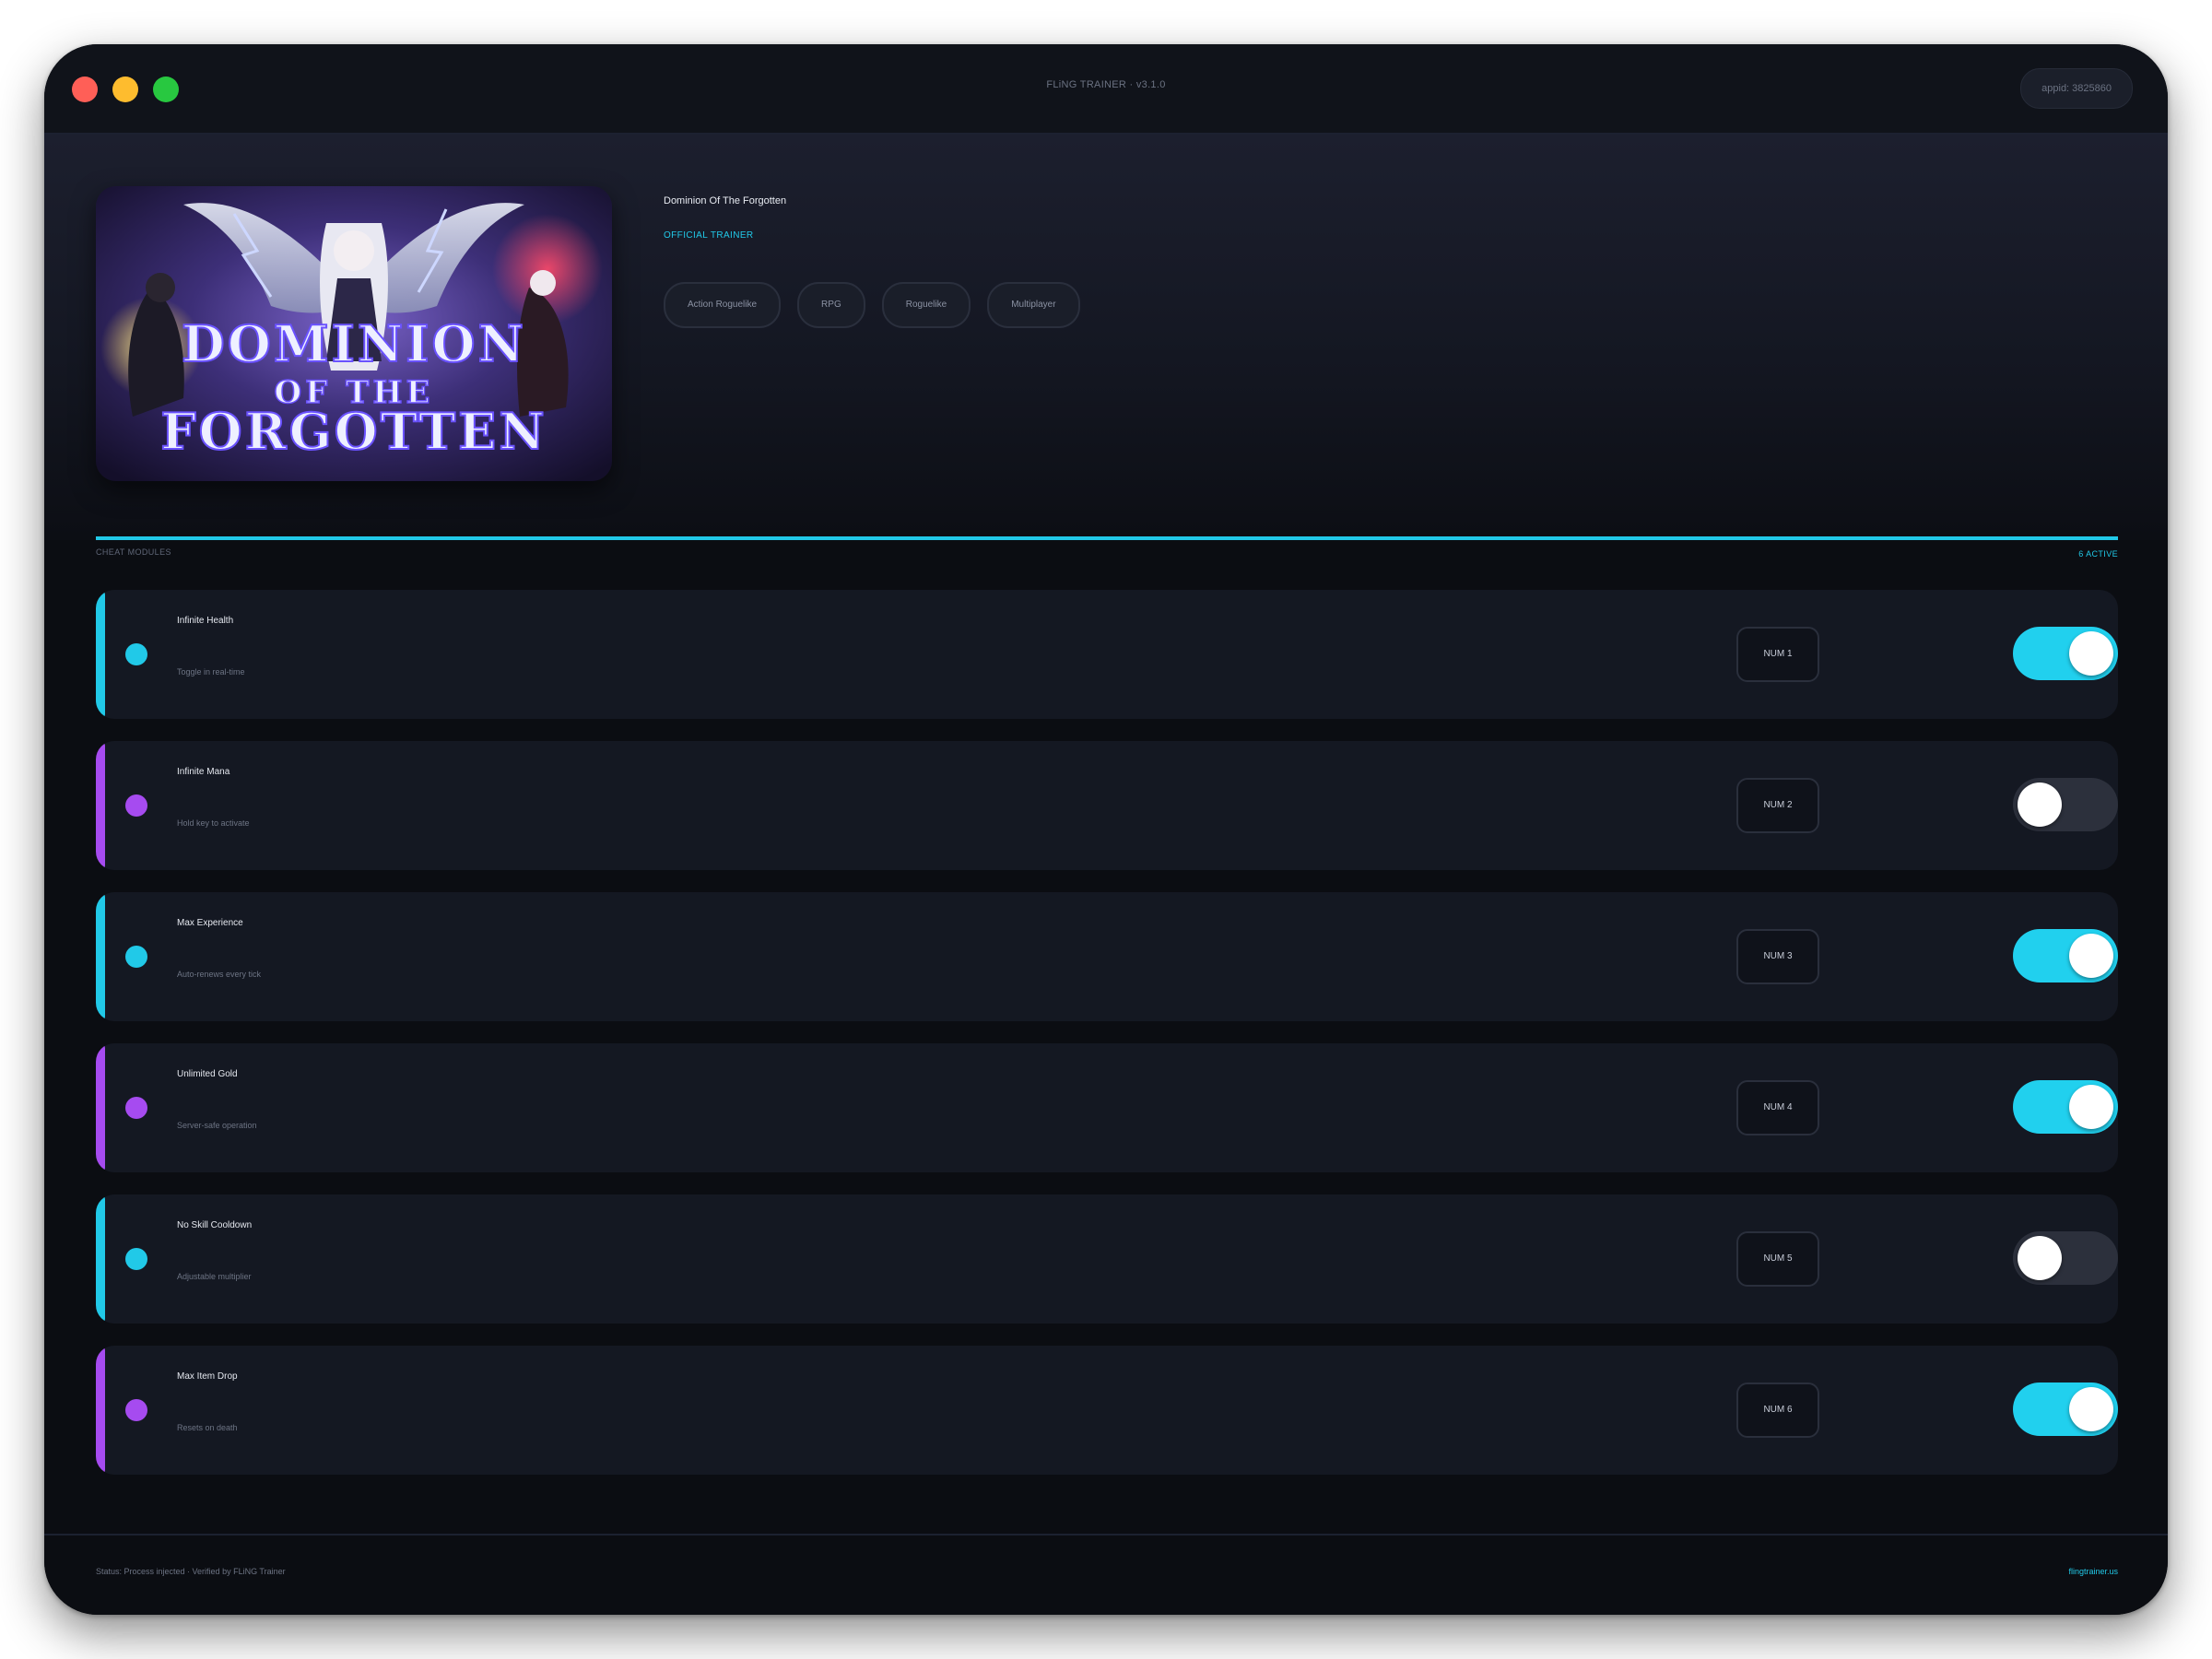 The image size is (2212, 1659). What do you see at coordinates (213, 823) in the screenshot?
I see `cheat-description: Hold key to activate` at bounding box center [213, 823].